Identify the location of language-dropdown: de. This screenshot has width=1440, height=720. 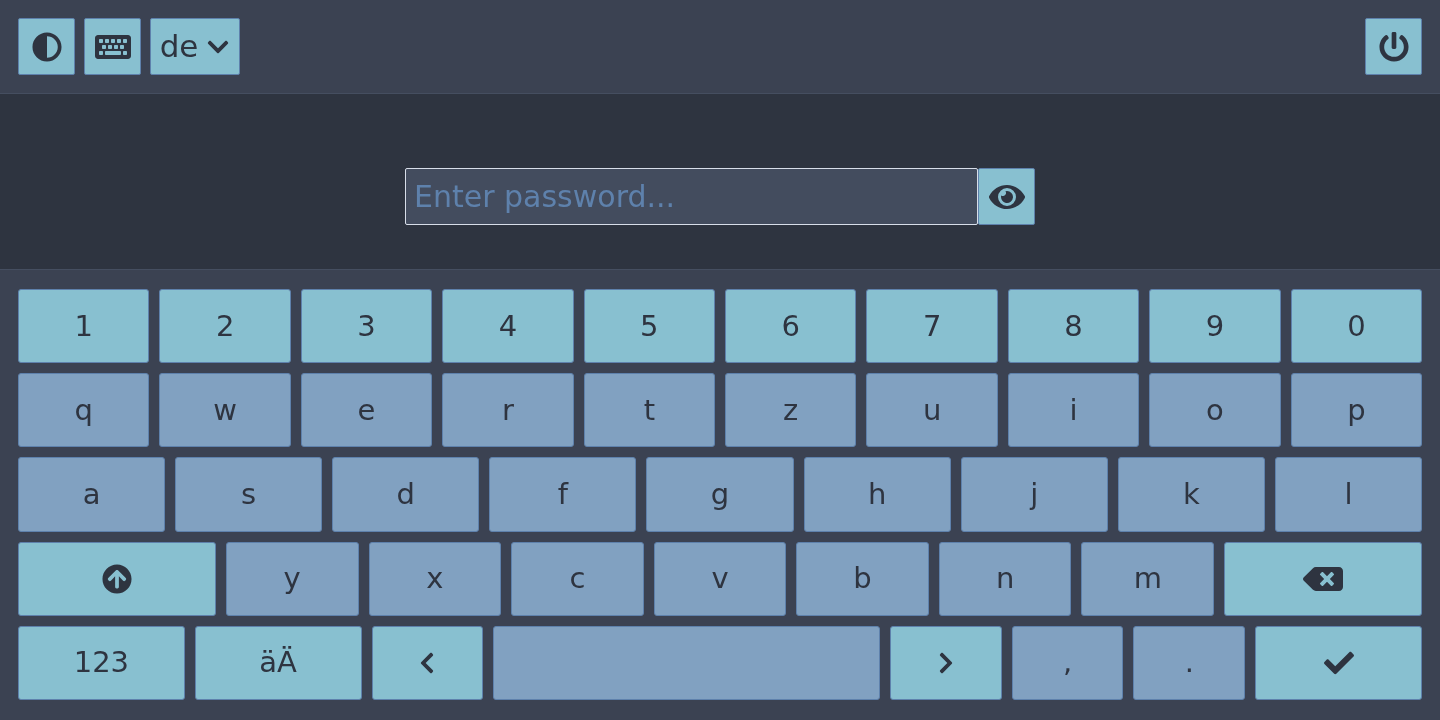
(195, 46).